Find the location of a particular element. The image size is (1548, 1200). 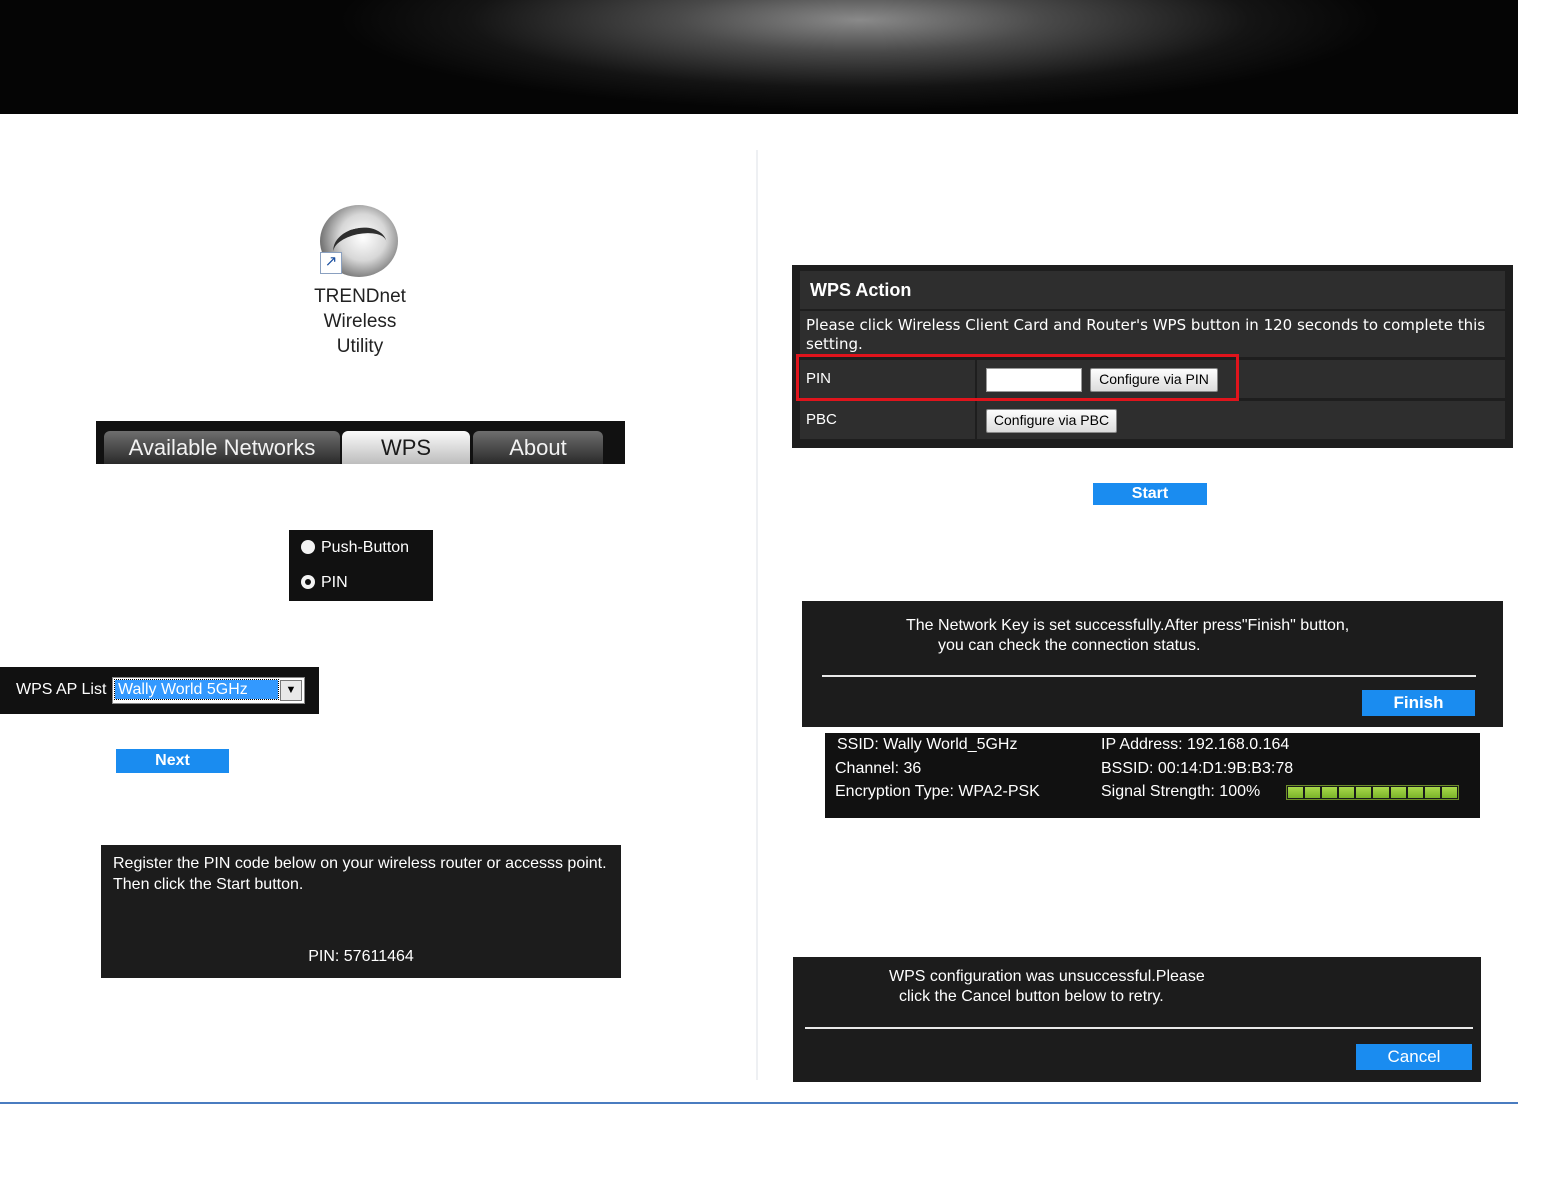

wps-ap-list-select: Wally World 5GHz ▼ is located at coordinates (208, 690).